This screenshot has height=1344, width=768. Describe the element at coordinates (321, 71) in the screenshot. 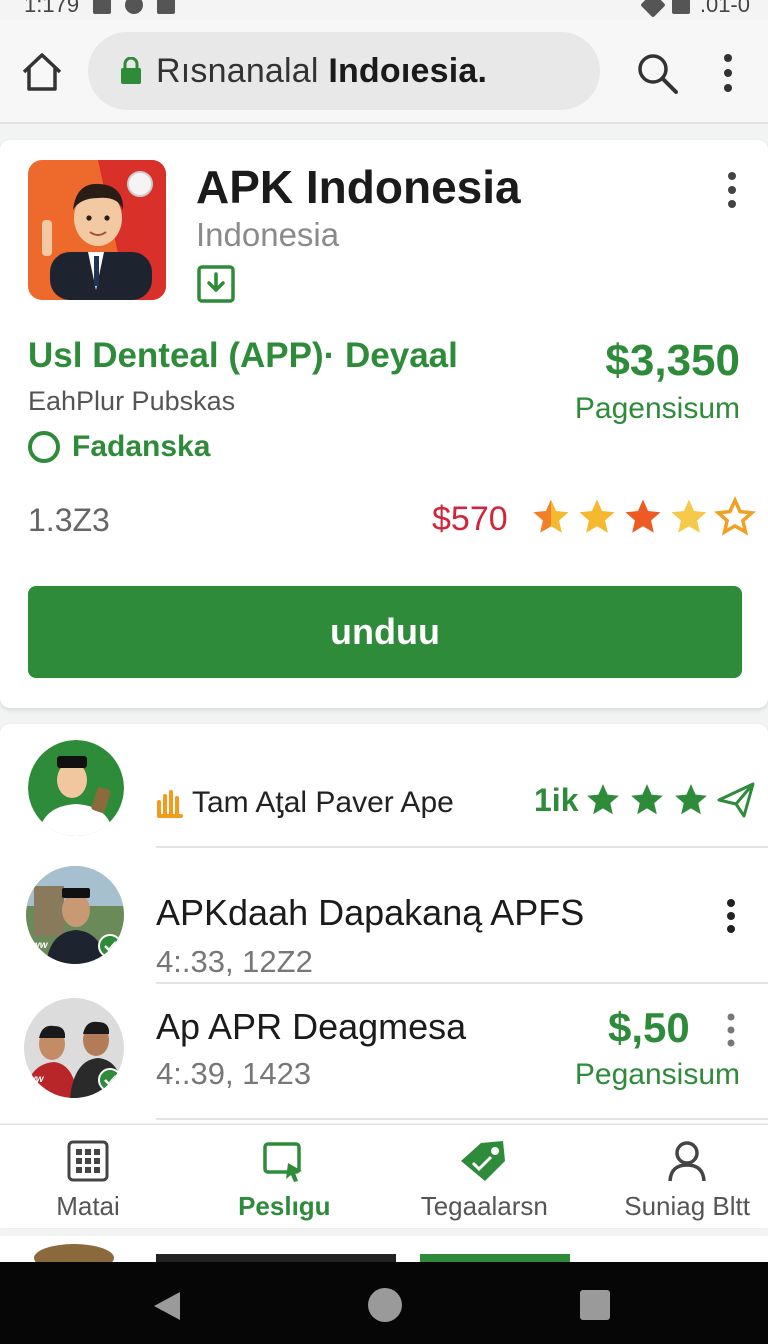

I see `url-text: Rısnanalal Indoıesia.` at that location.